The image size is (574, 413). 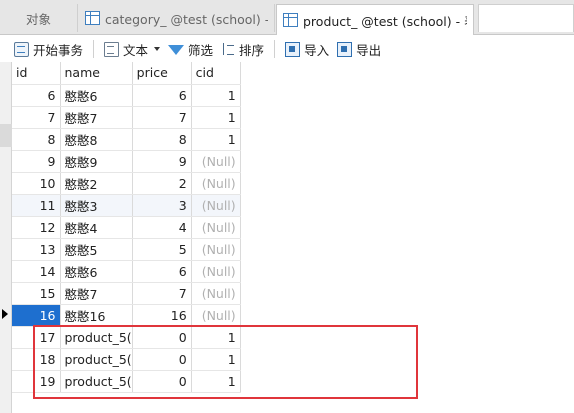 I want to click on header-row: id name price cid, so click(x=126, y=73).